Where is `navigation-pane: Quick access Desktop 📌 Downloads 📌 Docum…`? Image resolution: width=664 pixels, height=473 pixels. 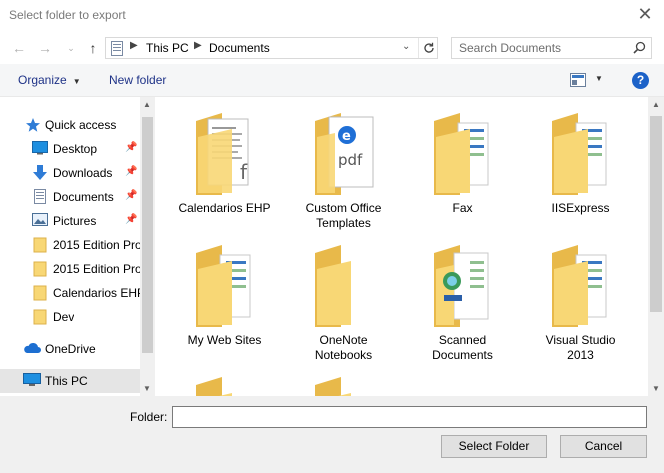 navigation-pane: Quick access Desktop 📌 Downloads 📌 Docum… is located at coordinates (77, 246).